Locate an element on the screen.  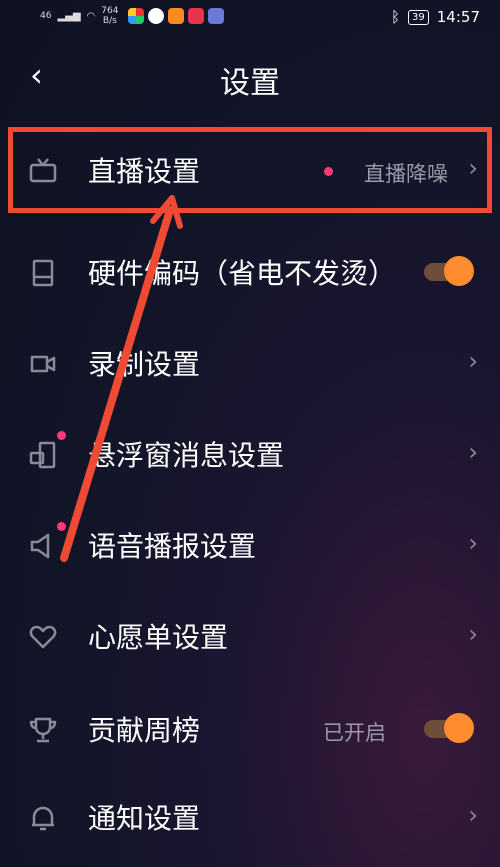
notification-icons is located at coordinates (176, 16).